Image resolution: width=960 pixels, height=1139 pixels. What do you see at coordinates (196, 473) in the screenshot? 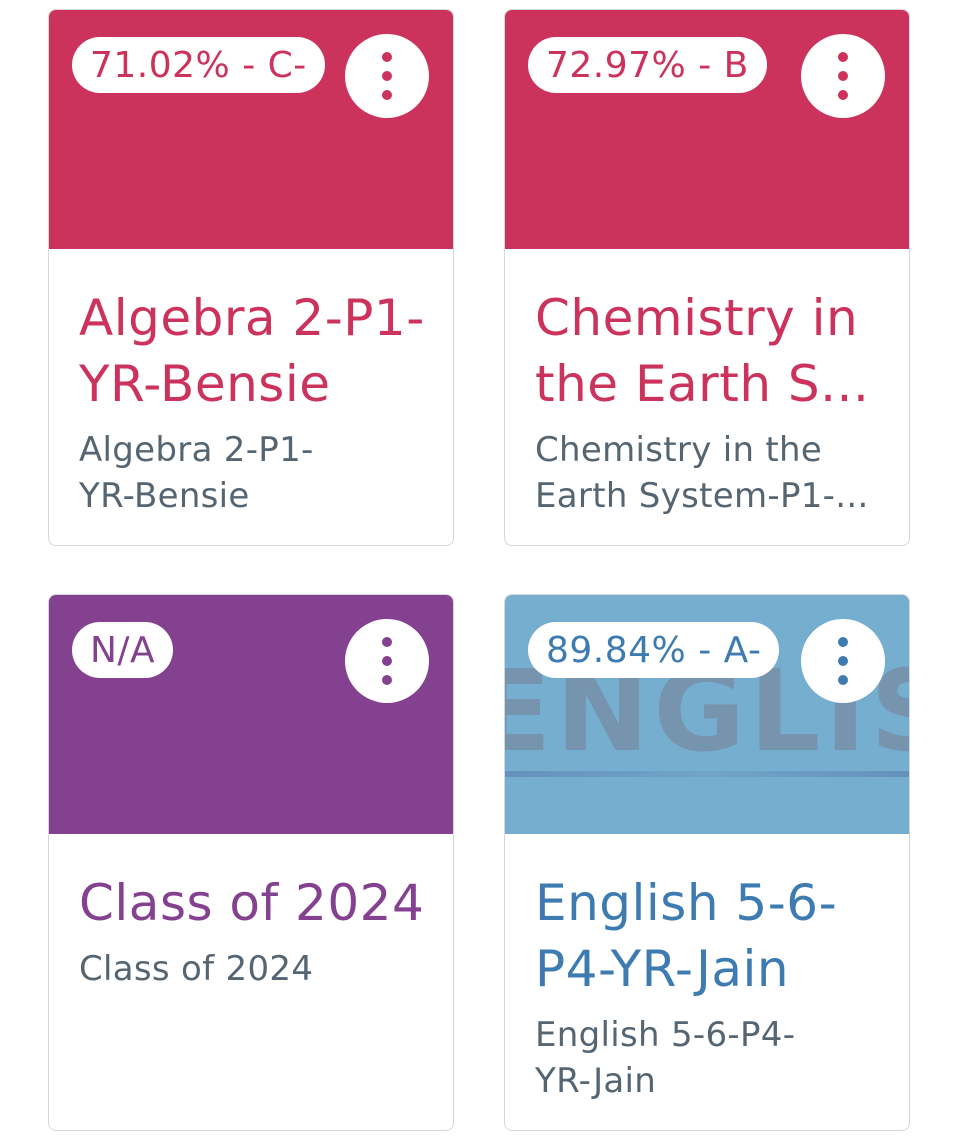
I see `course-subtitle: Algebra 2-P1- YR-Bensie` at bounding box center [196, 473].